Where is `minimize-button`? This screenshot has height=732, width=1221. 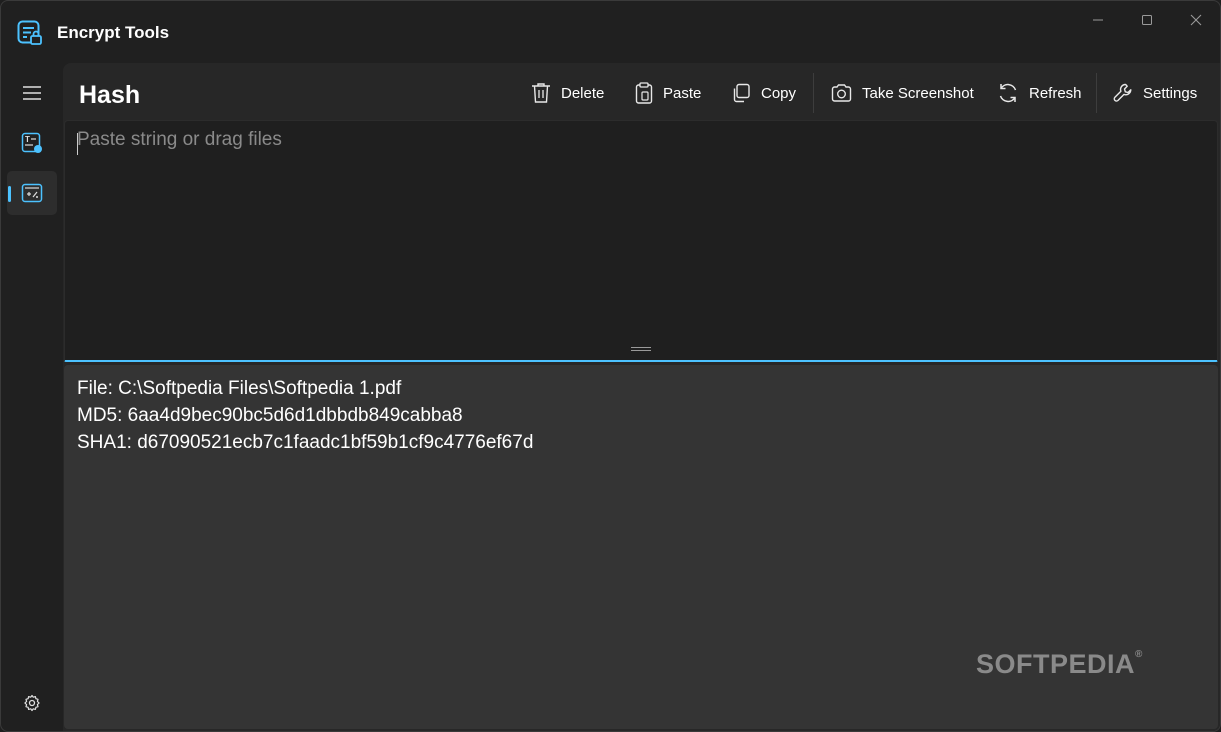 minimize-button is located at coordinates (1098, 20).